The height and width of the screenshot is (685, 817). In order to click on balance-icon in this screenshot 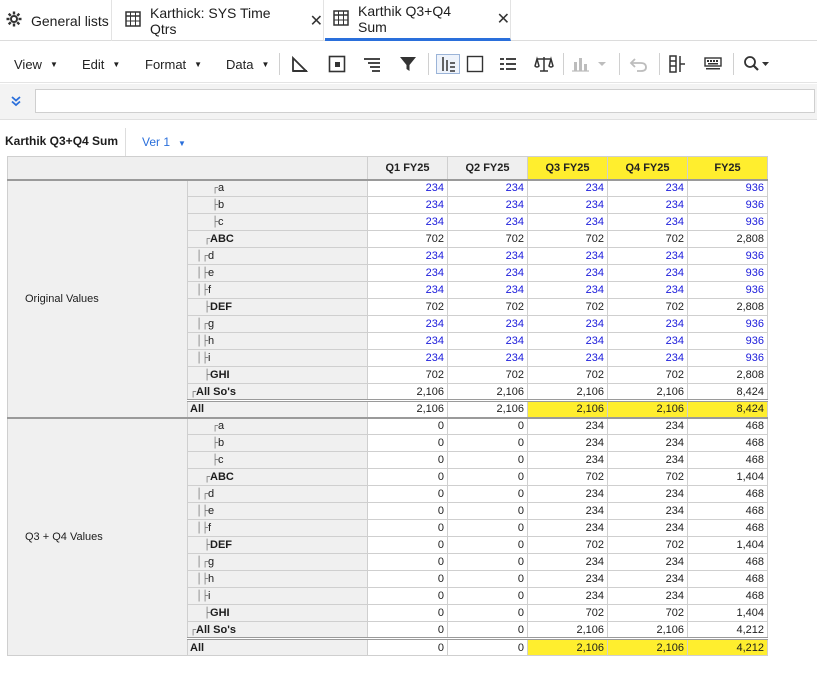, I will do `click(544, 64)`.